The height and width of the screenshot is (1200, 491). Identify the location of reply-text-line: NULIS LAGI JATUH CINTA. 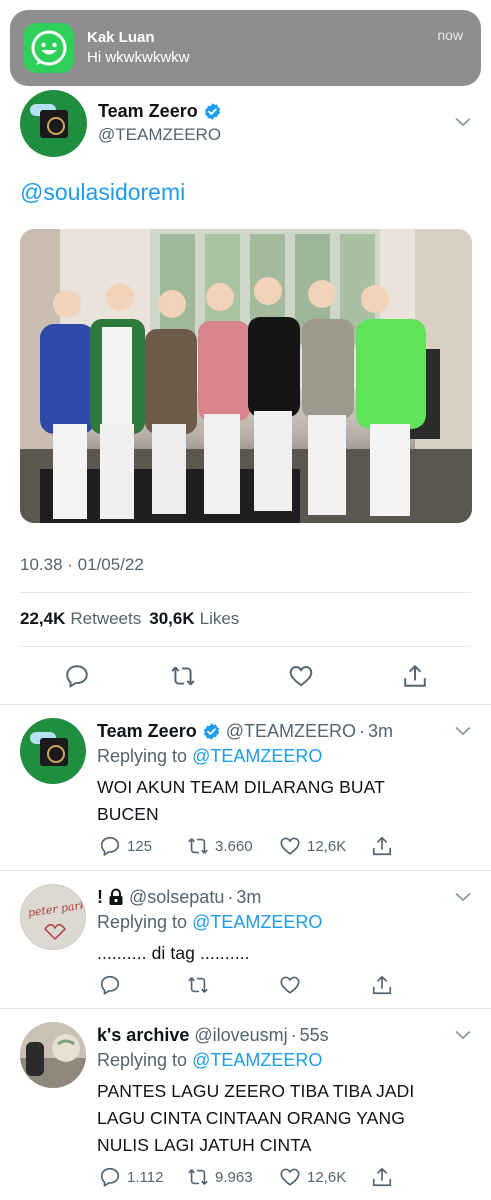
(204, 1145).